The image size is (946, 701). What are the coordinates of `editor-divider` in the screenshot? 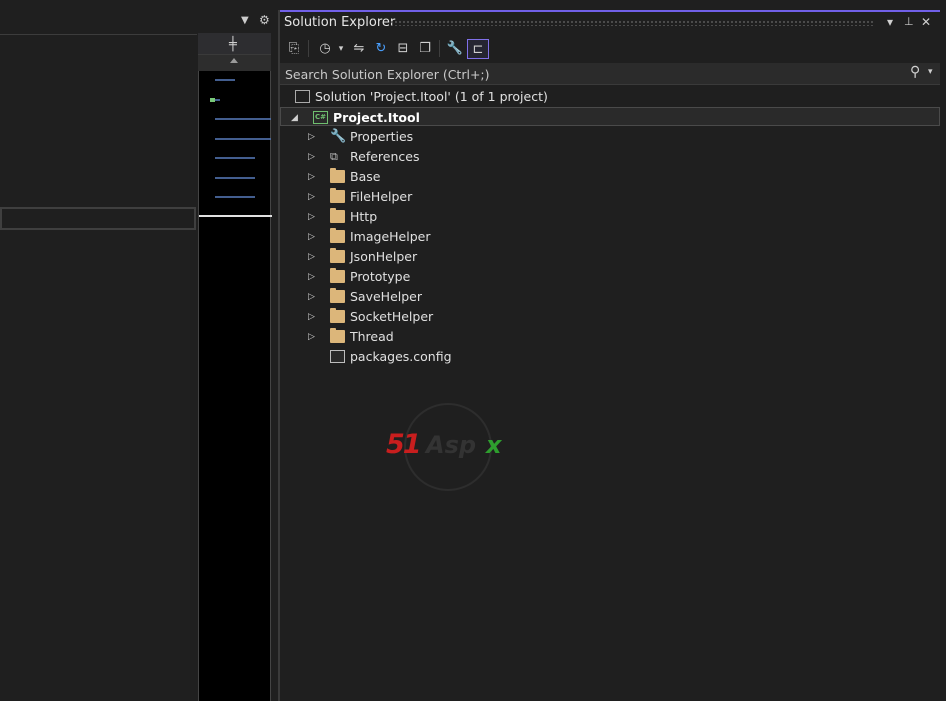 It's located at (98, 34).